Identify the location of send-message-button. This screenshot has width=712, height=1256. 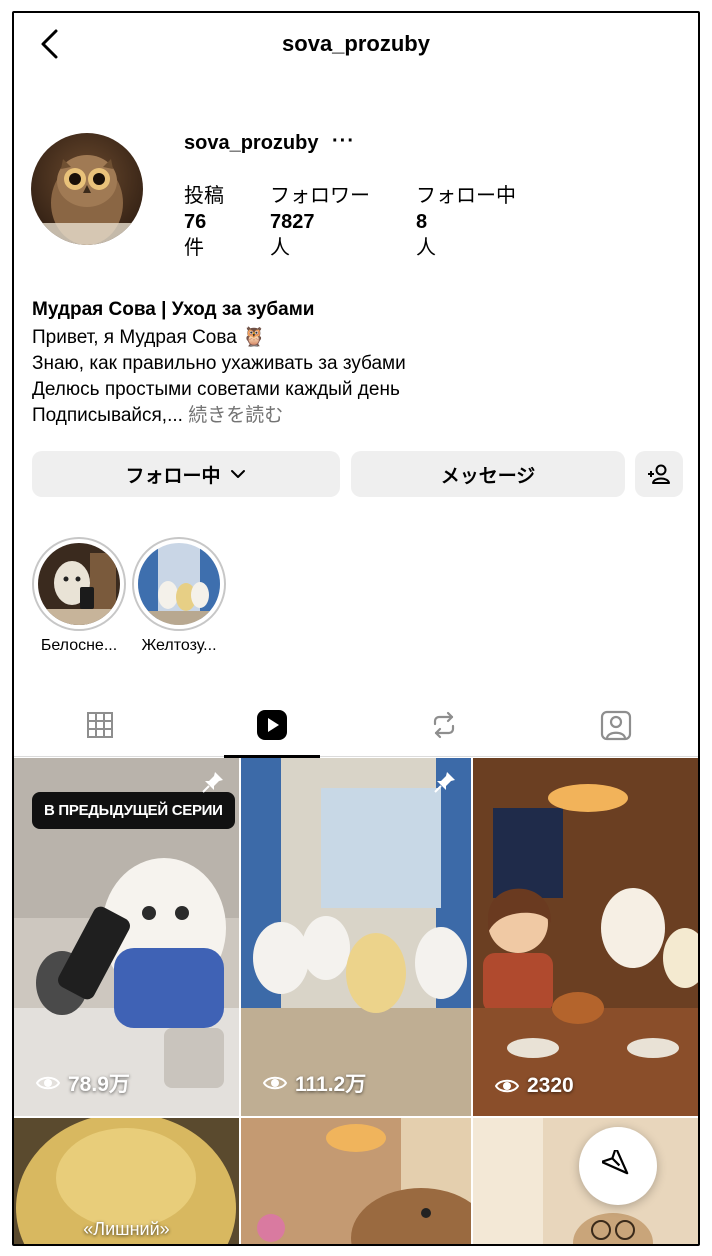
(618, 1166).